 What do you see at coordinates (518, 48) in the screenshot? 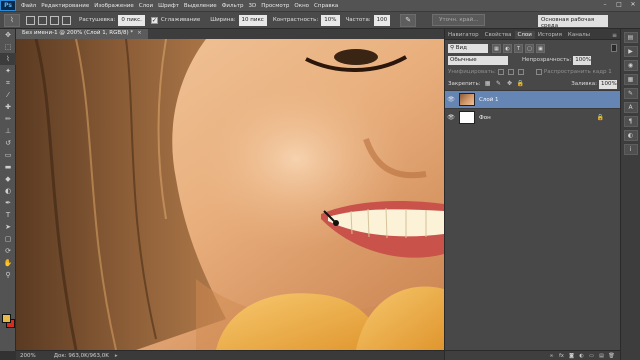
I see `type-filter-icon: T` at bounding box center [518, 48].